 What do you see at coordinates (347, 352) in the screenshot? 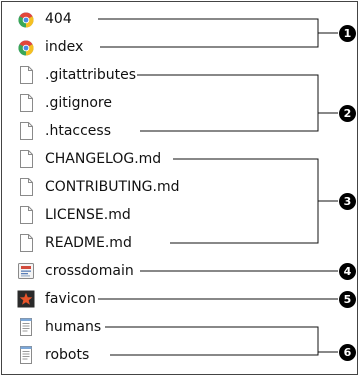
I see `group-badge-6: 6` at bounding box center [347, 352].